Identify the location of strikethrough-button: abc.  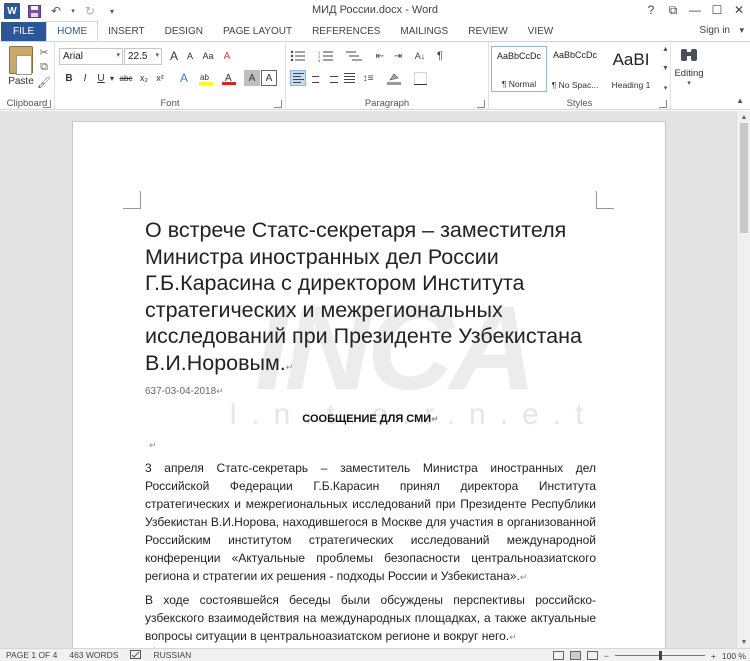
(126, 78).